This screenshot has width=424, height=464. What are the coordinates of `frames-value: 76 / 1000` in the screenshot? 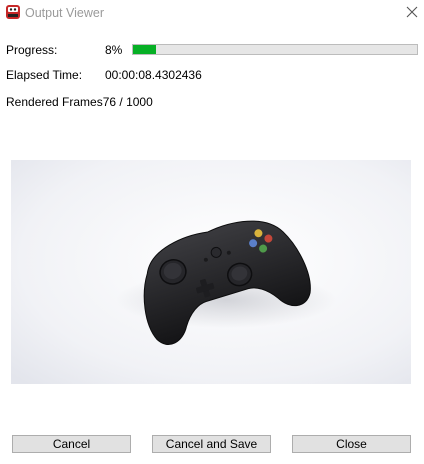 It's located at (127, 102).